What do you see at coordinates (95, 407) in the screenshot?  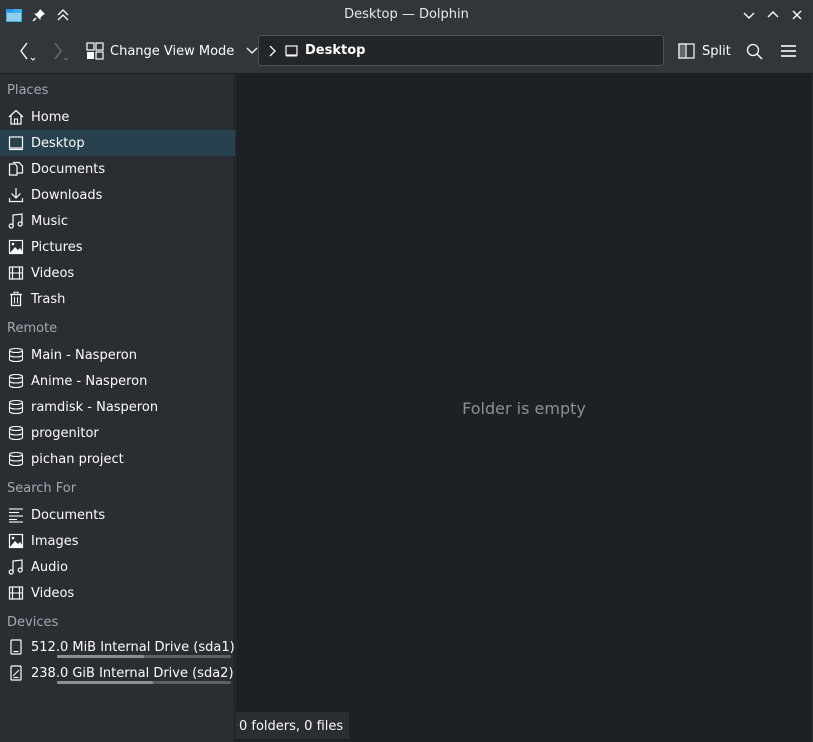 I see `sidebar-item-label: ramdisk - Nasperon` at bounding box center [95, 407].